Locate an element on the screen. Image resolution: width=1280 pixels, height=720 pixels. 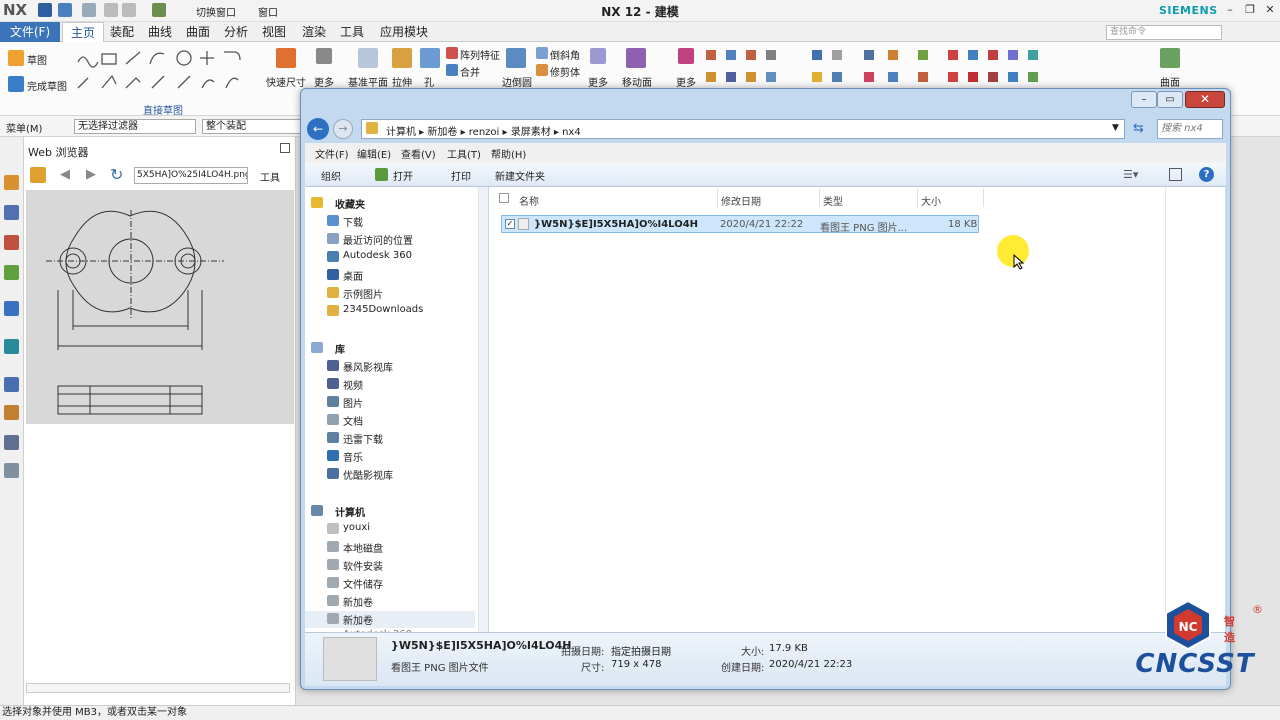
history-icon is located at coordinates (11, 384).